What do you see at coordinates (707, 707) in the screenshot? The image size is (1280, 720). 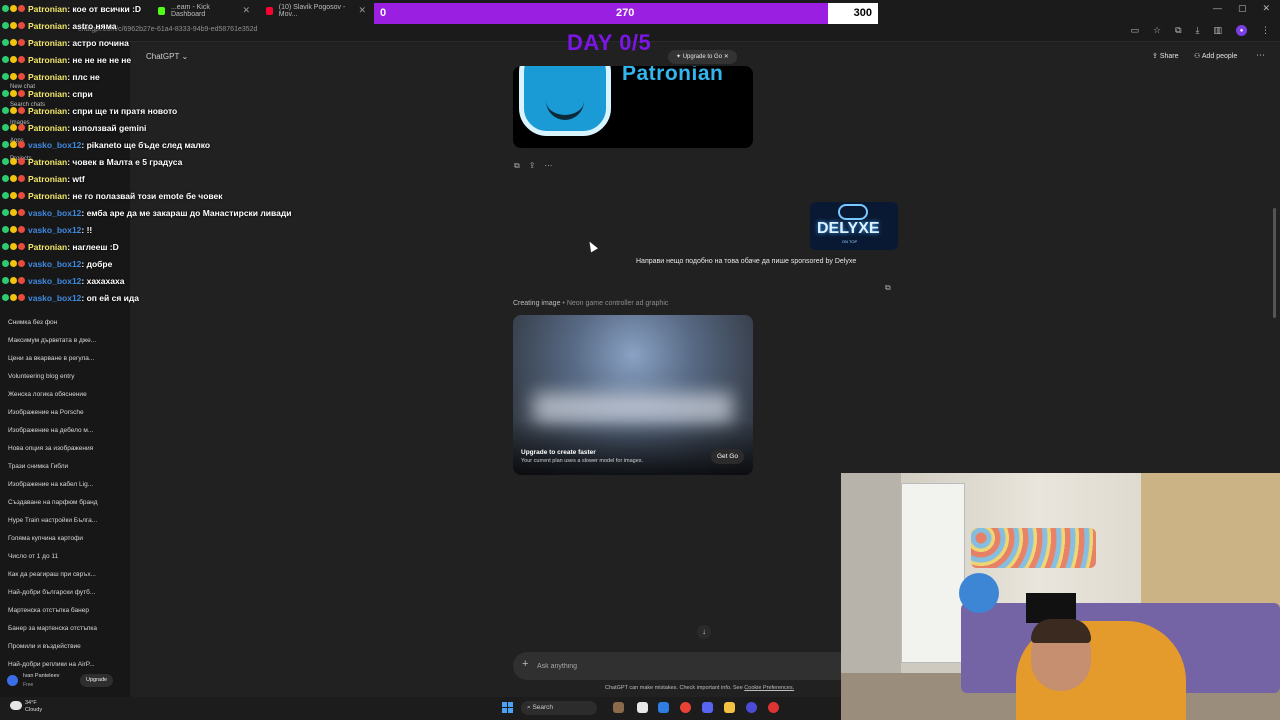 I see `discord-icon` at bounding box center [707, 707].